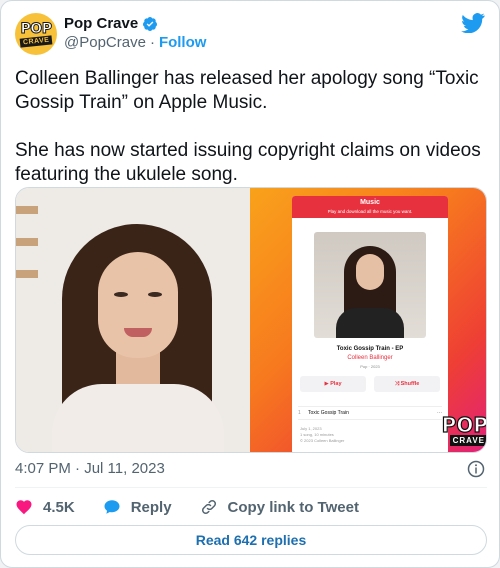  I want to click on verified-badge-icon, so click(150, 23).